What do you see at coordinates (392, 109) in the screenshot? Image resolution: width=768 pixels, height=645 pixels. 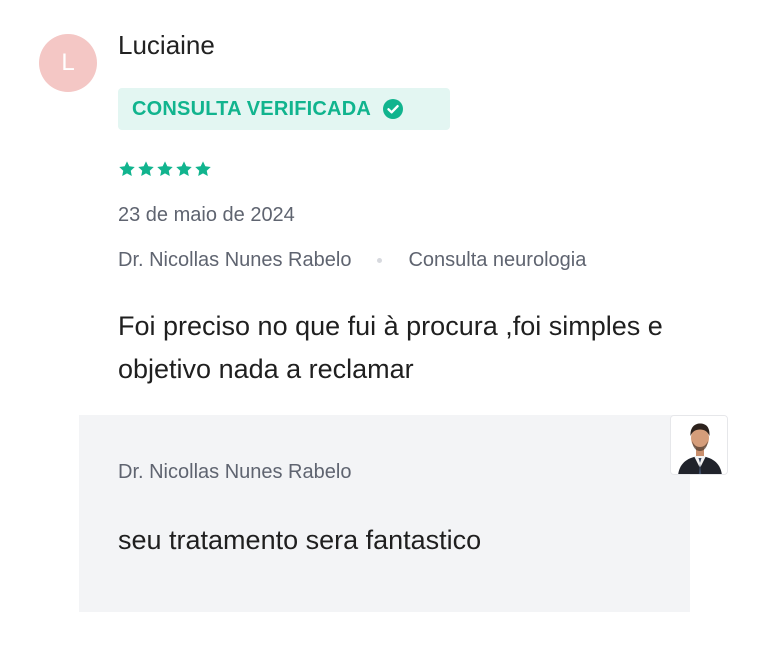 I see `check-circle-icon` at bounding box center [392, 109].